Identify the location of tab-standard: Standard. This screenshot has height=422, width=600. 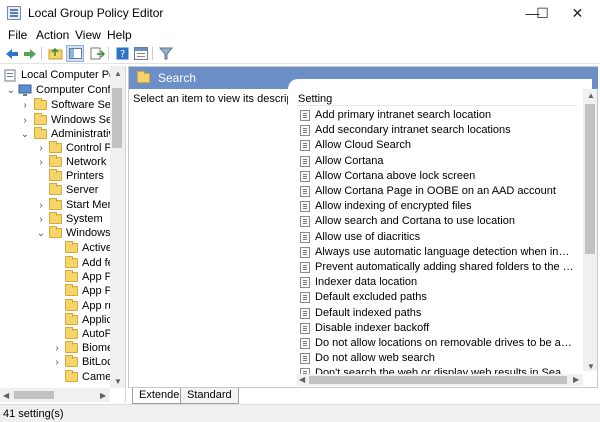
(209, 396).